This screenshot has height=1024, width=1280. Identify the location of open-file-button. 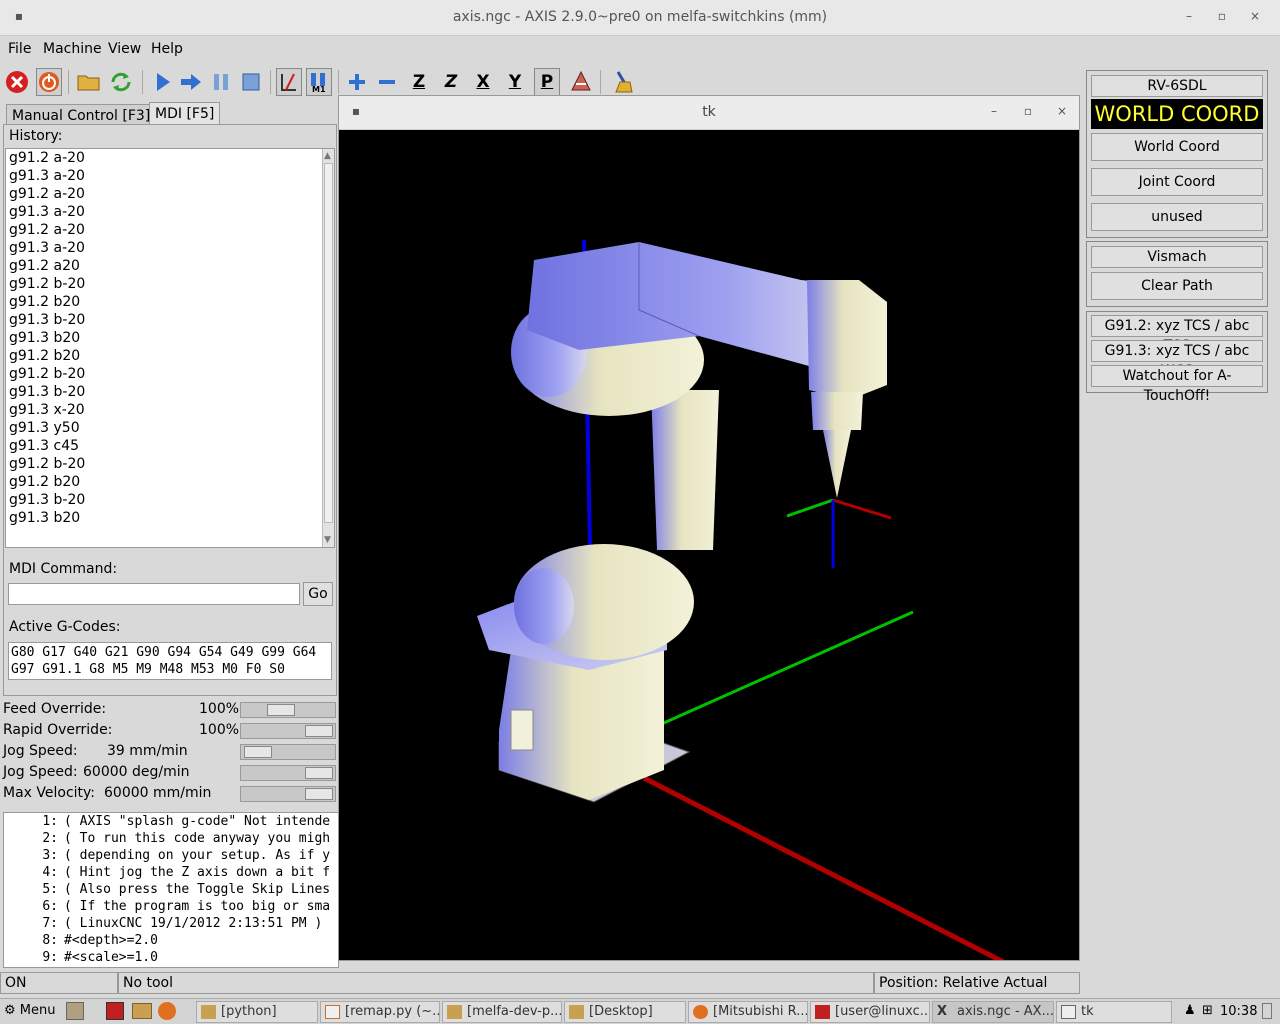
(89, 82).